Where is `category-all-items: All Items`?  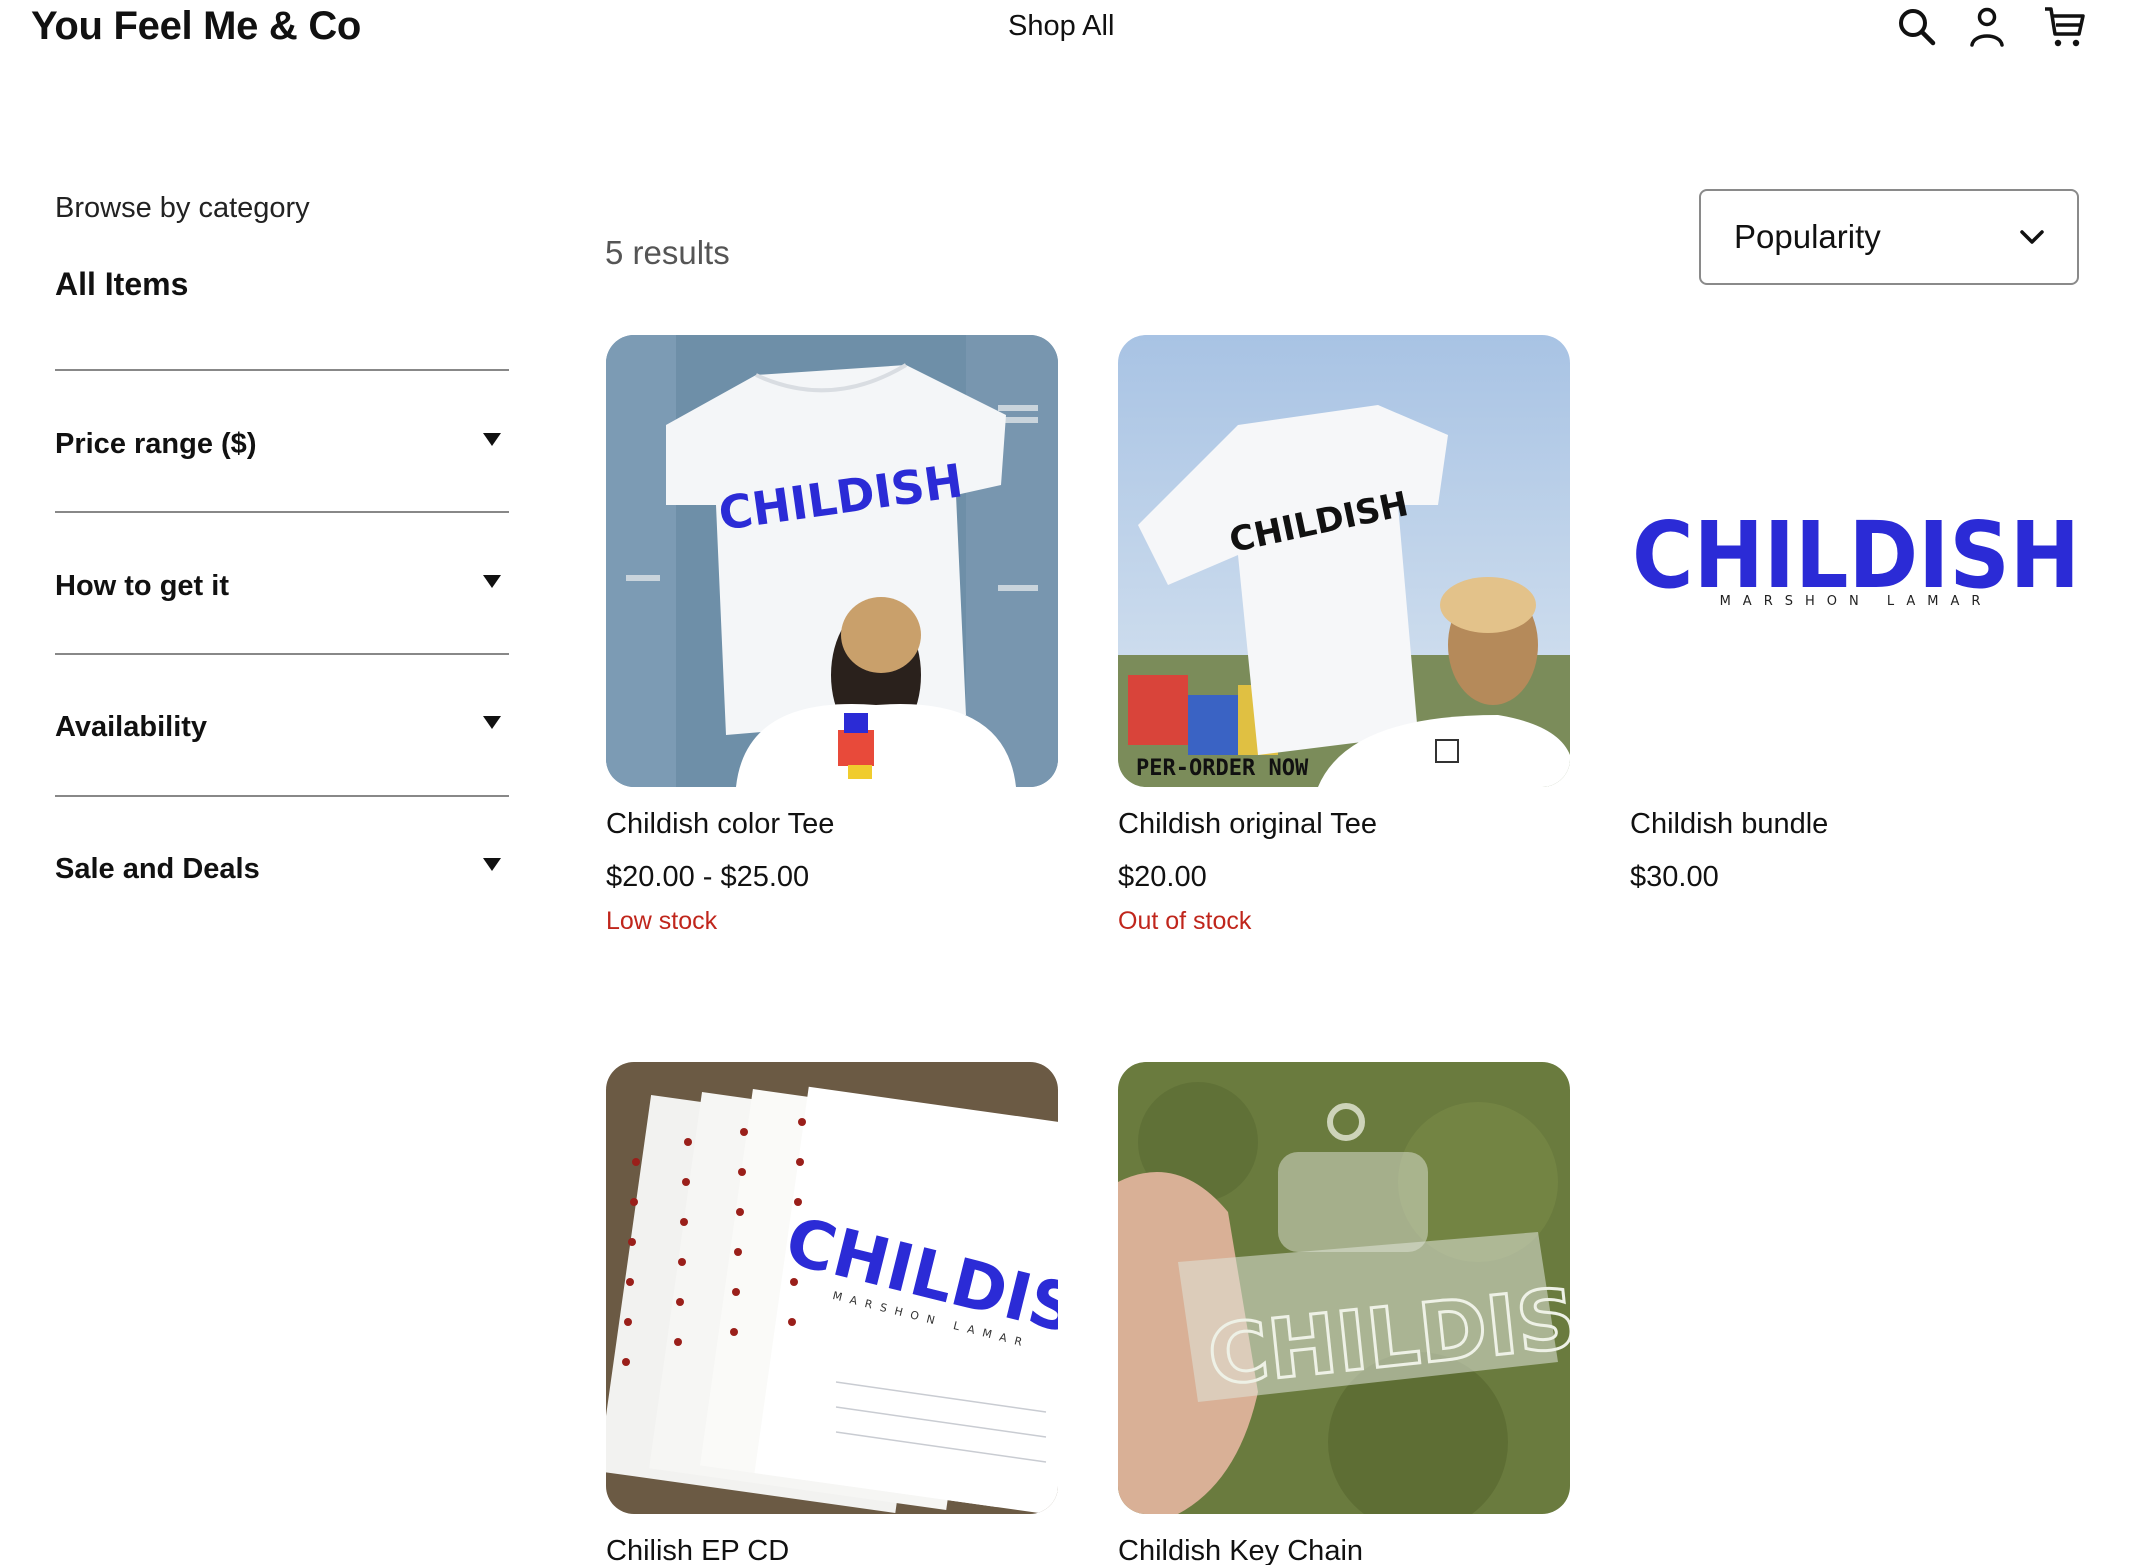 category-all-items: All Items is located at coordinates (121, 284).